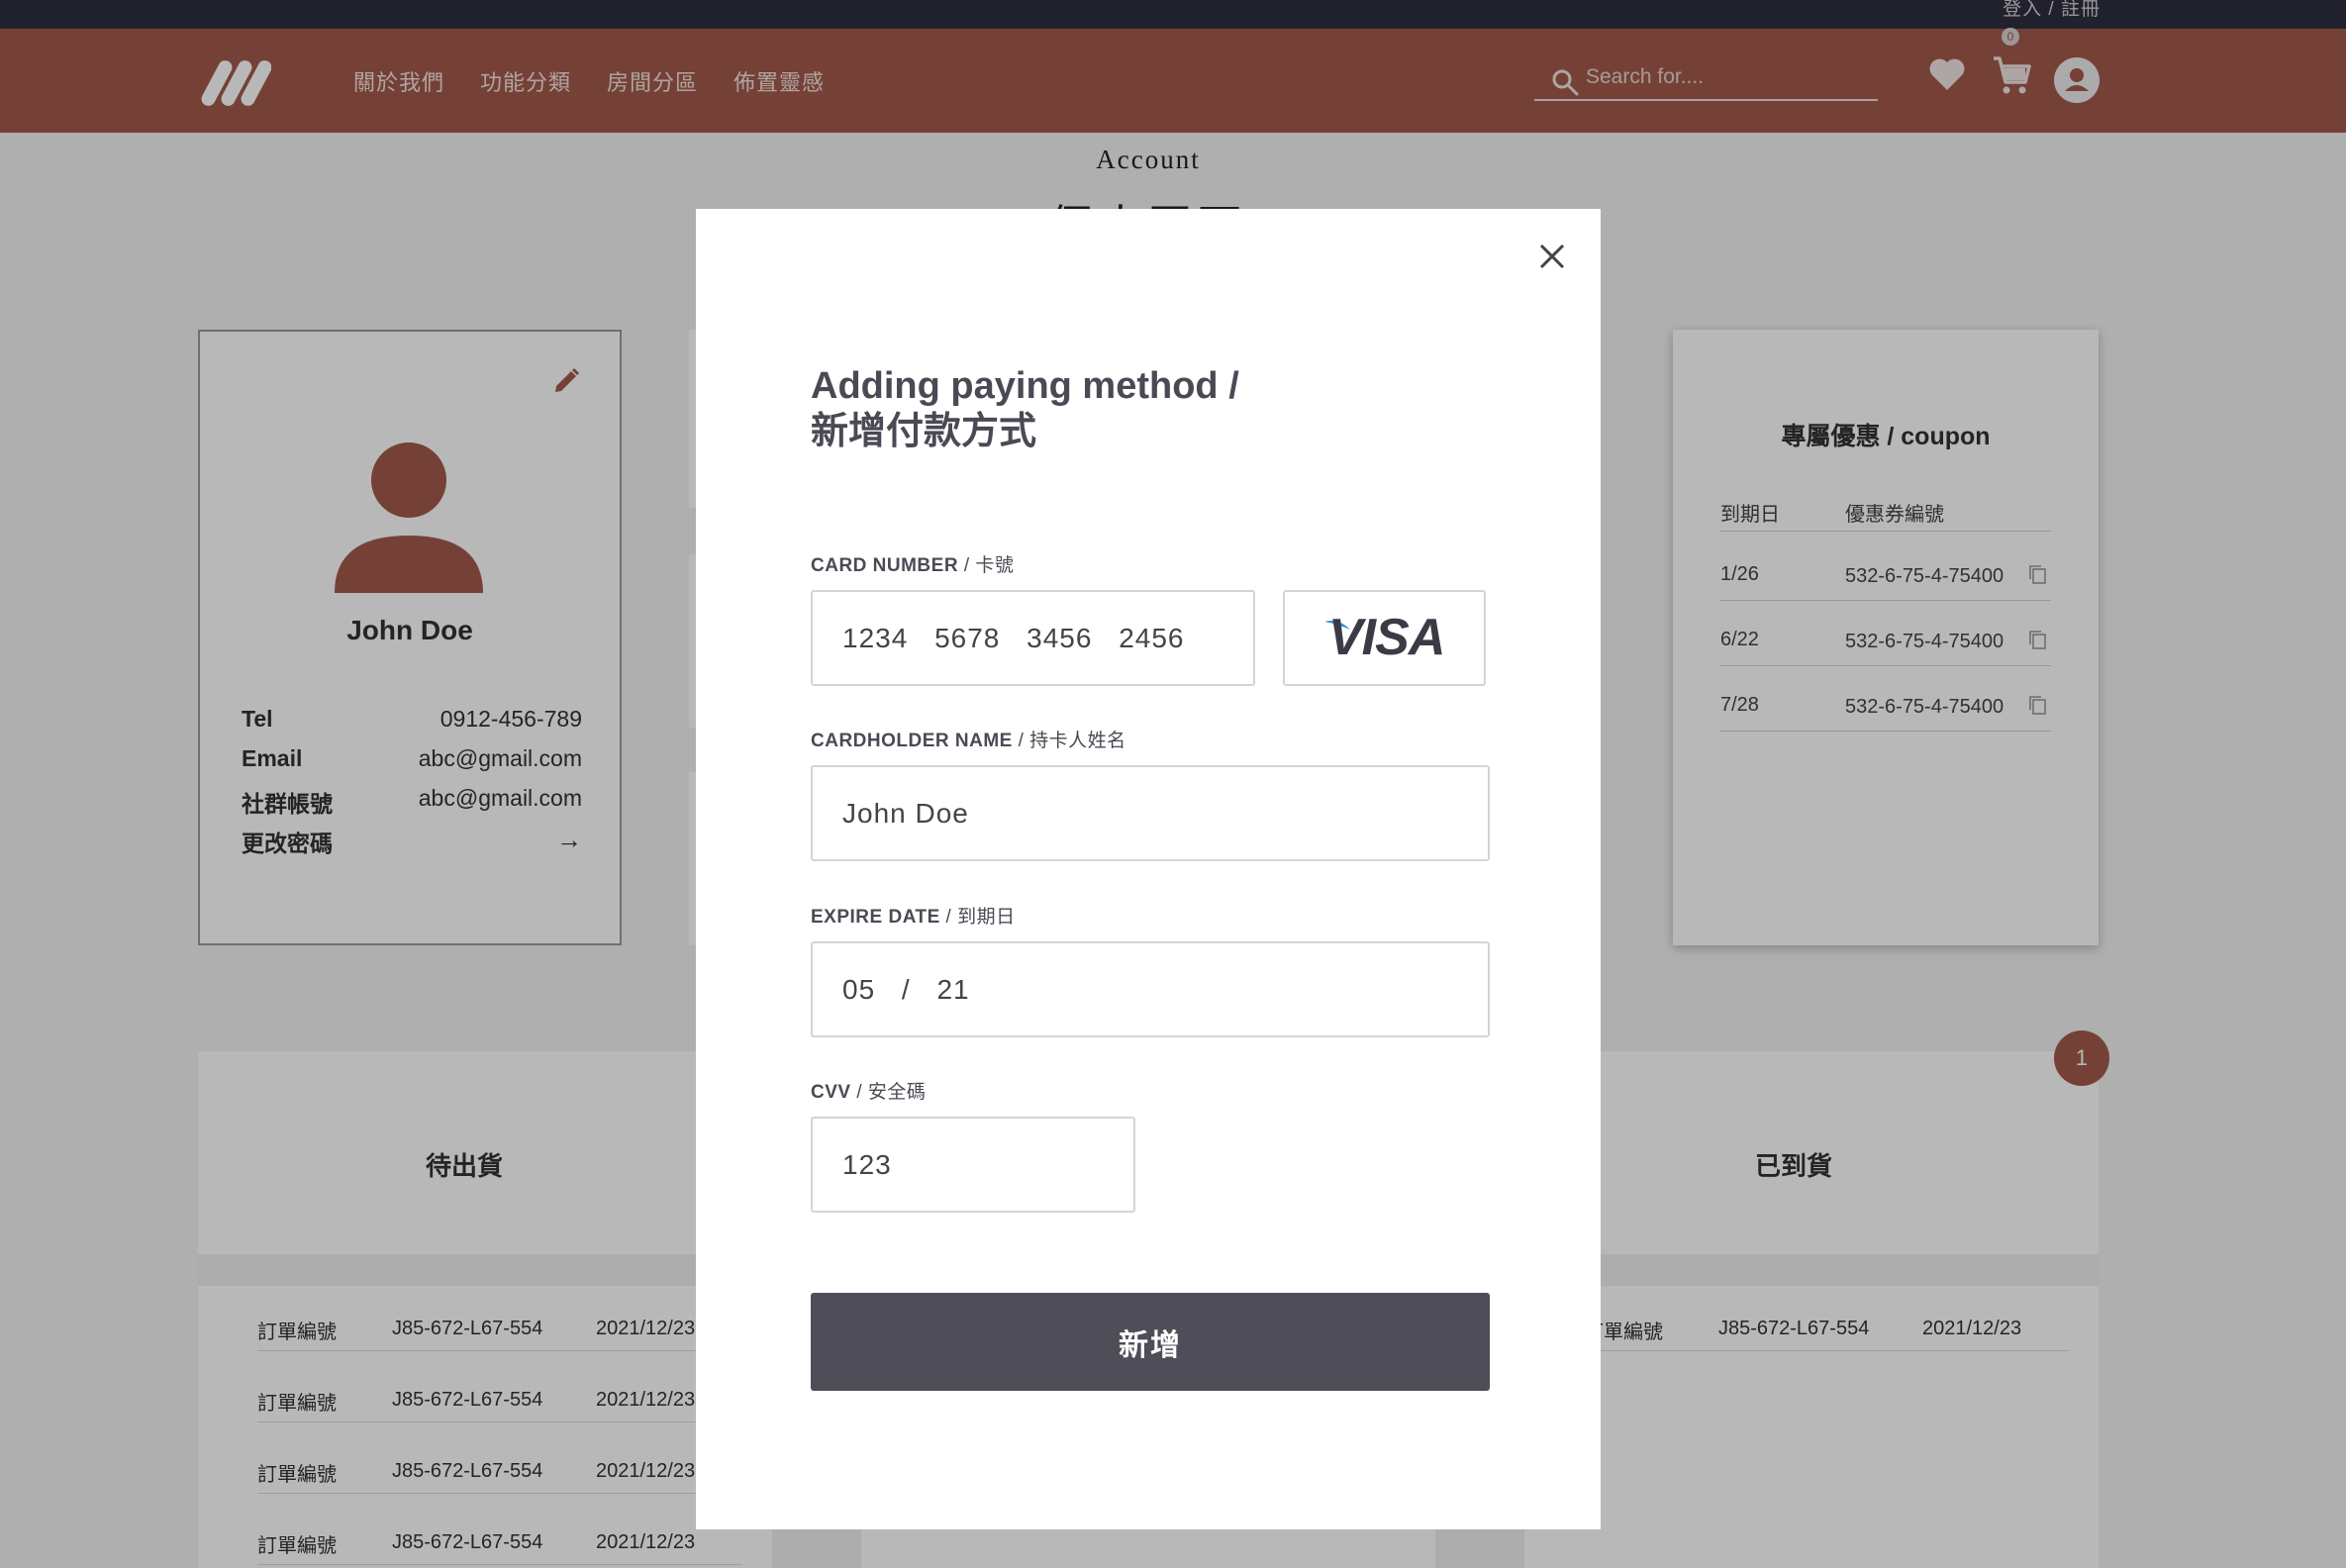  What do you see at coordinates (831, 1092) in the screenshot?
I see `cvv-label-en: CVV` at bounding box center [831, 1092].